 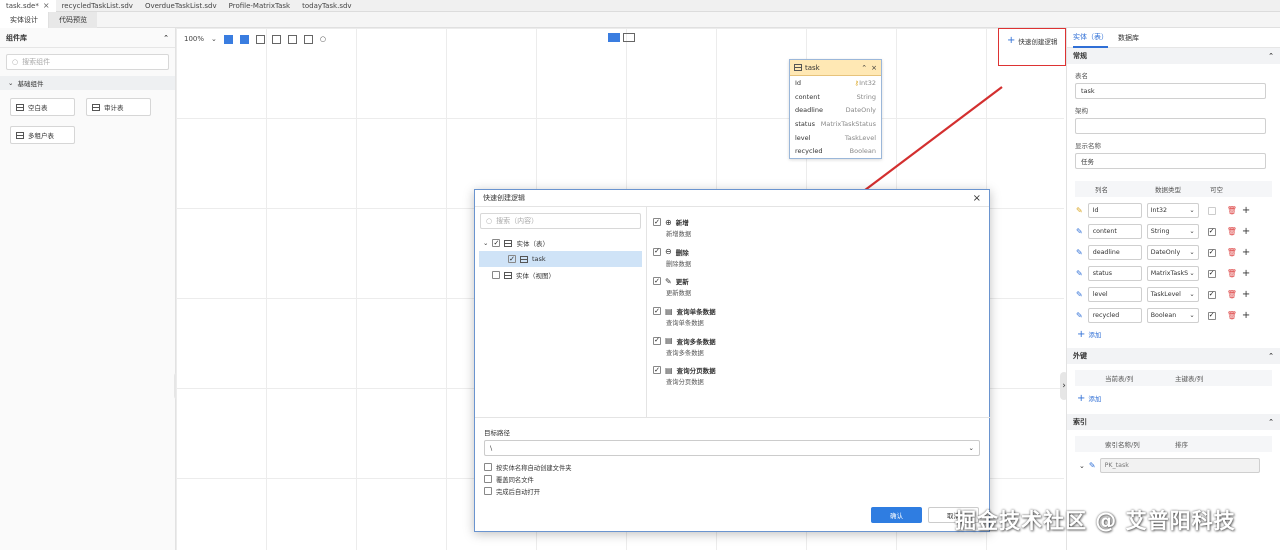 What do you see at coordinates (260, 39) in the screenshot?
I see `layout-icon` at bounding box center [260, 39].